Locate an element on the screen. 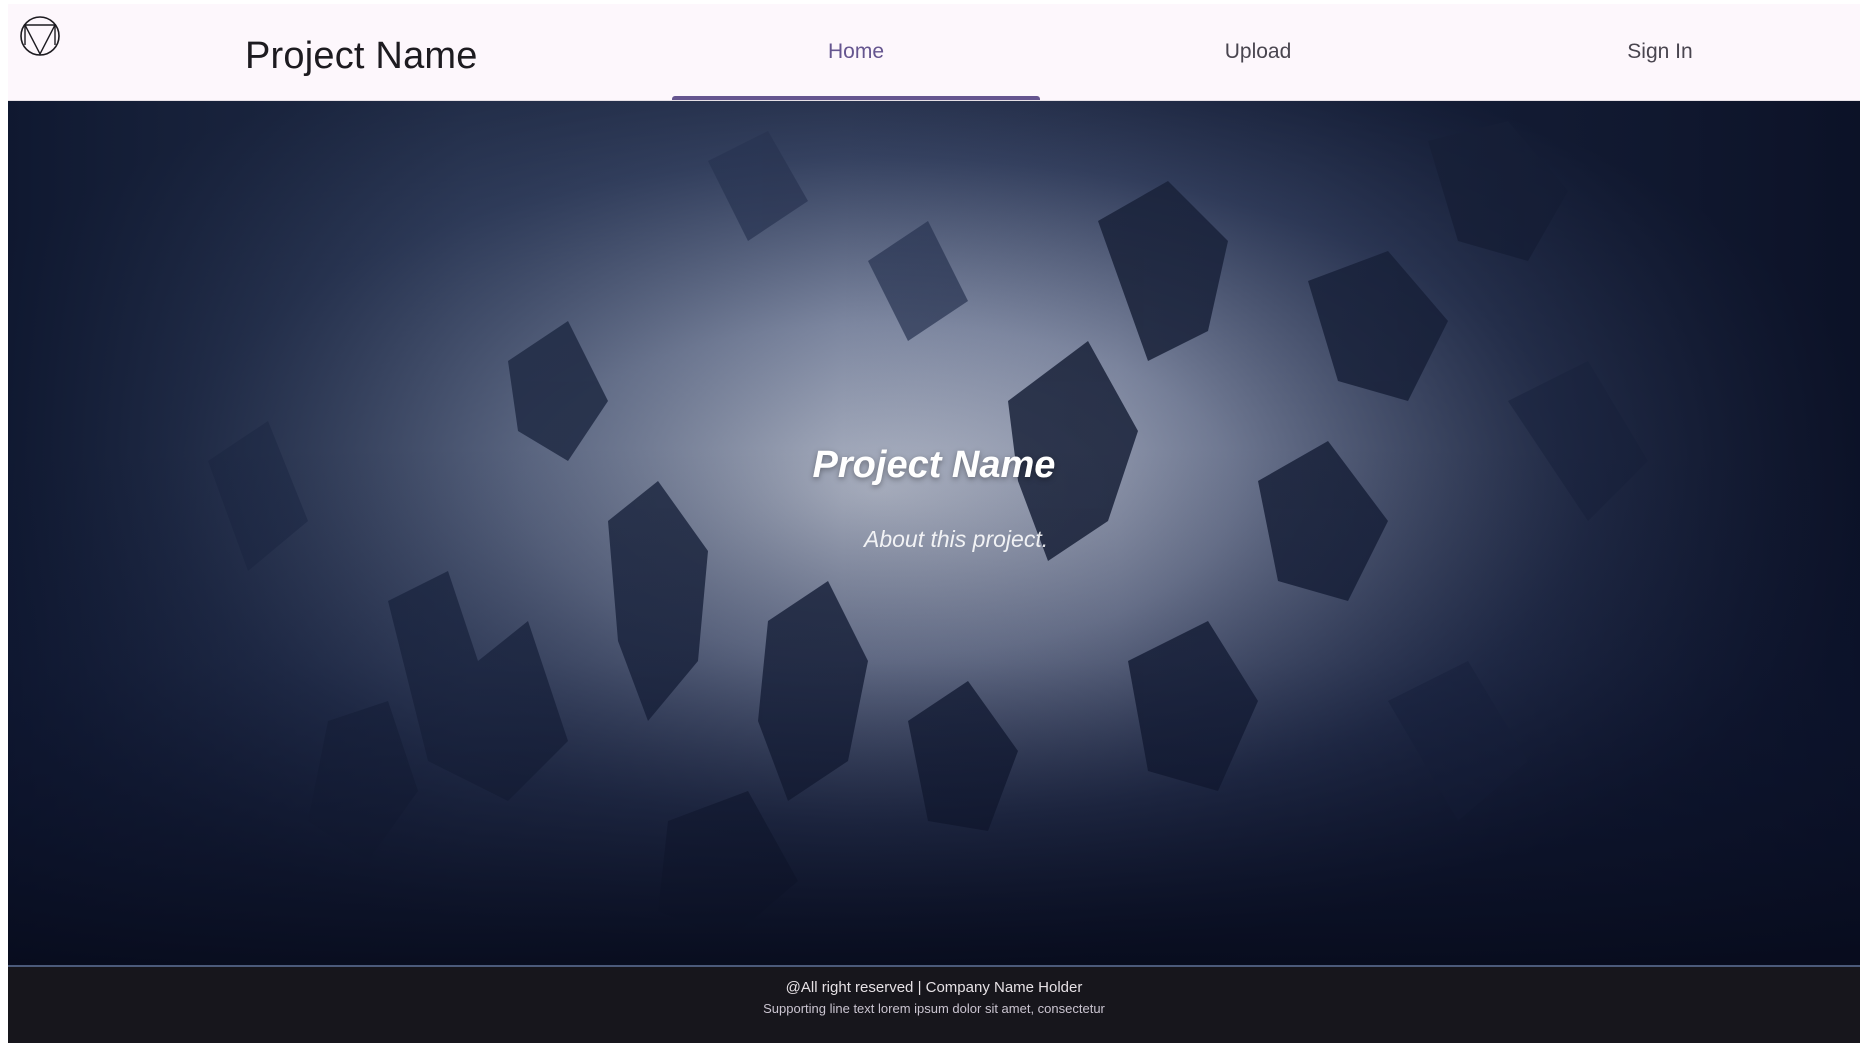 The width and height of the screenshot is (1860, 1043). top-app-bar: Project Name Home Upload Sign In is located at coordinates (934, 52).